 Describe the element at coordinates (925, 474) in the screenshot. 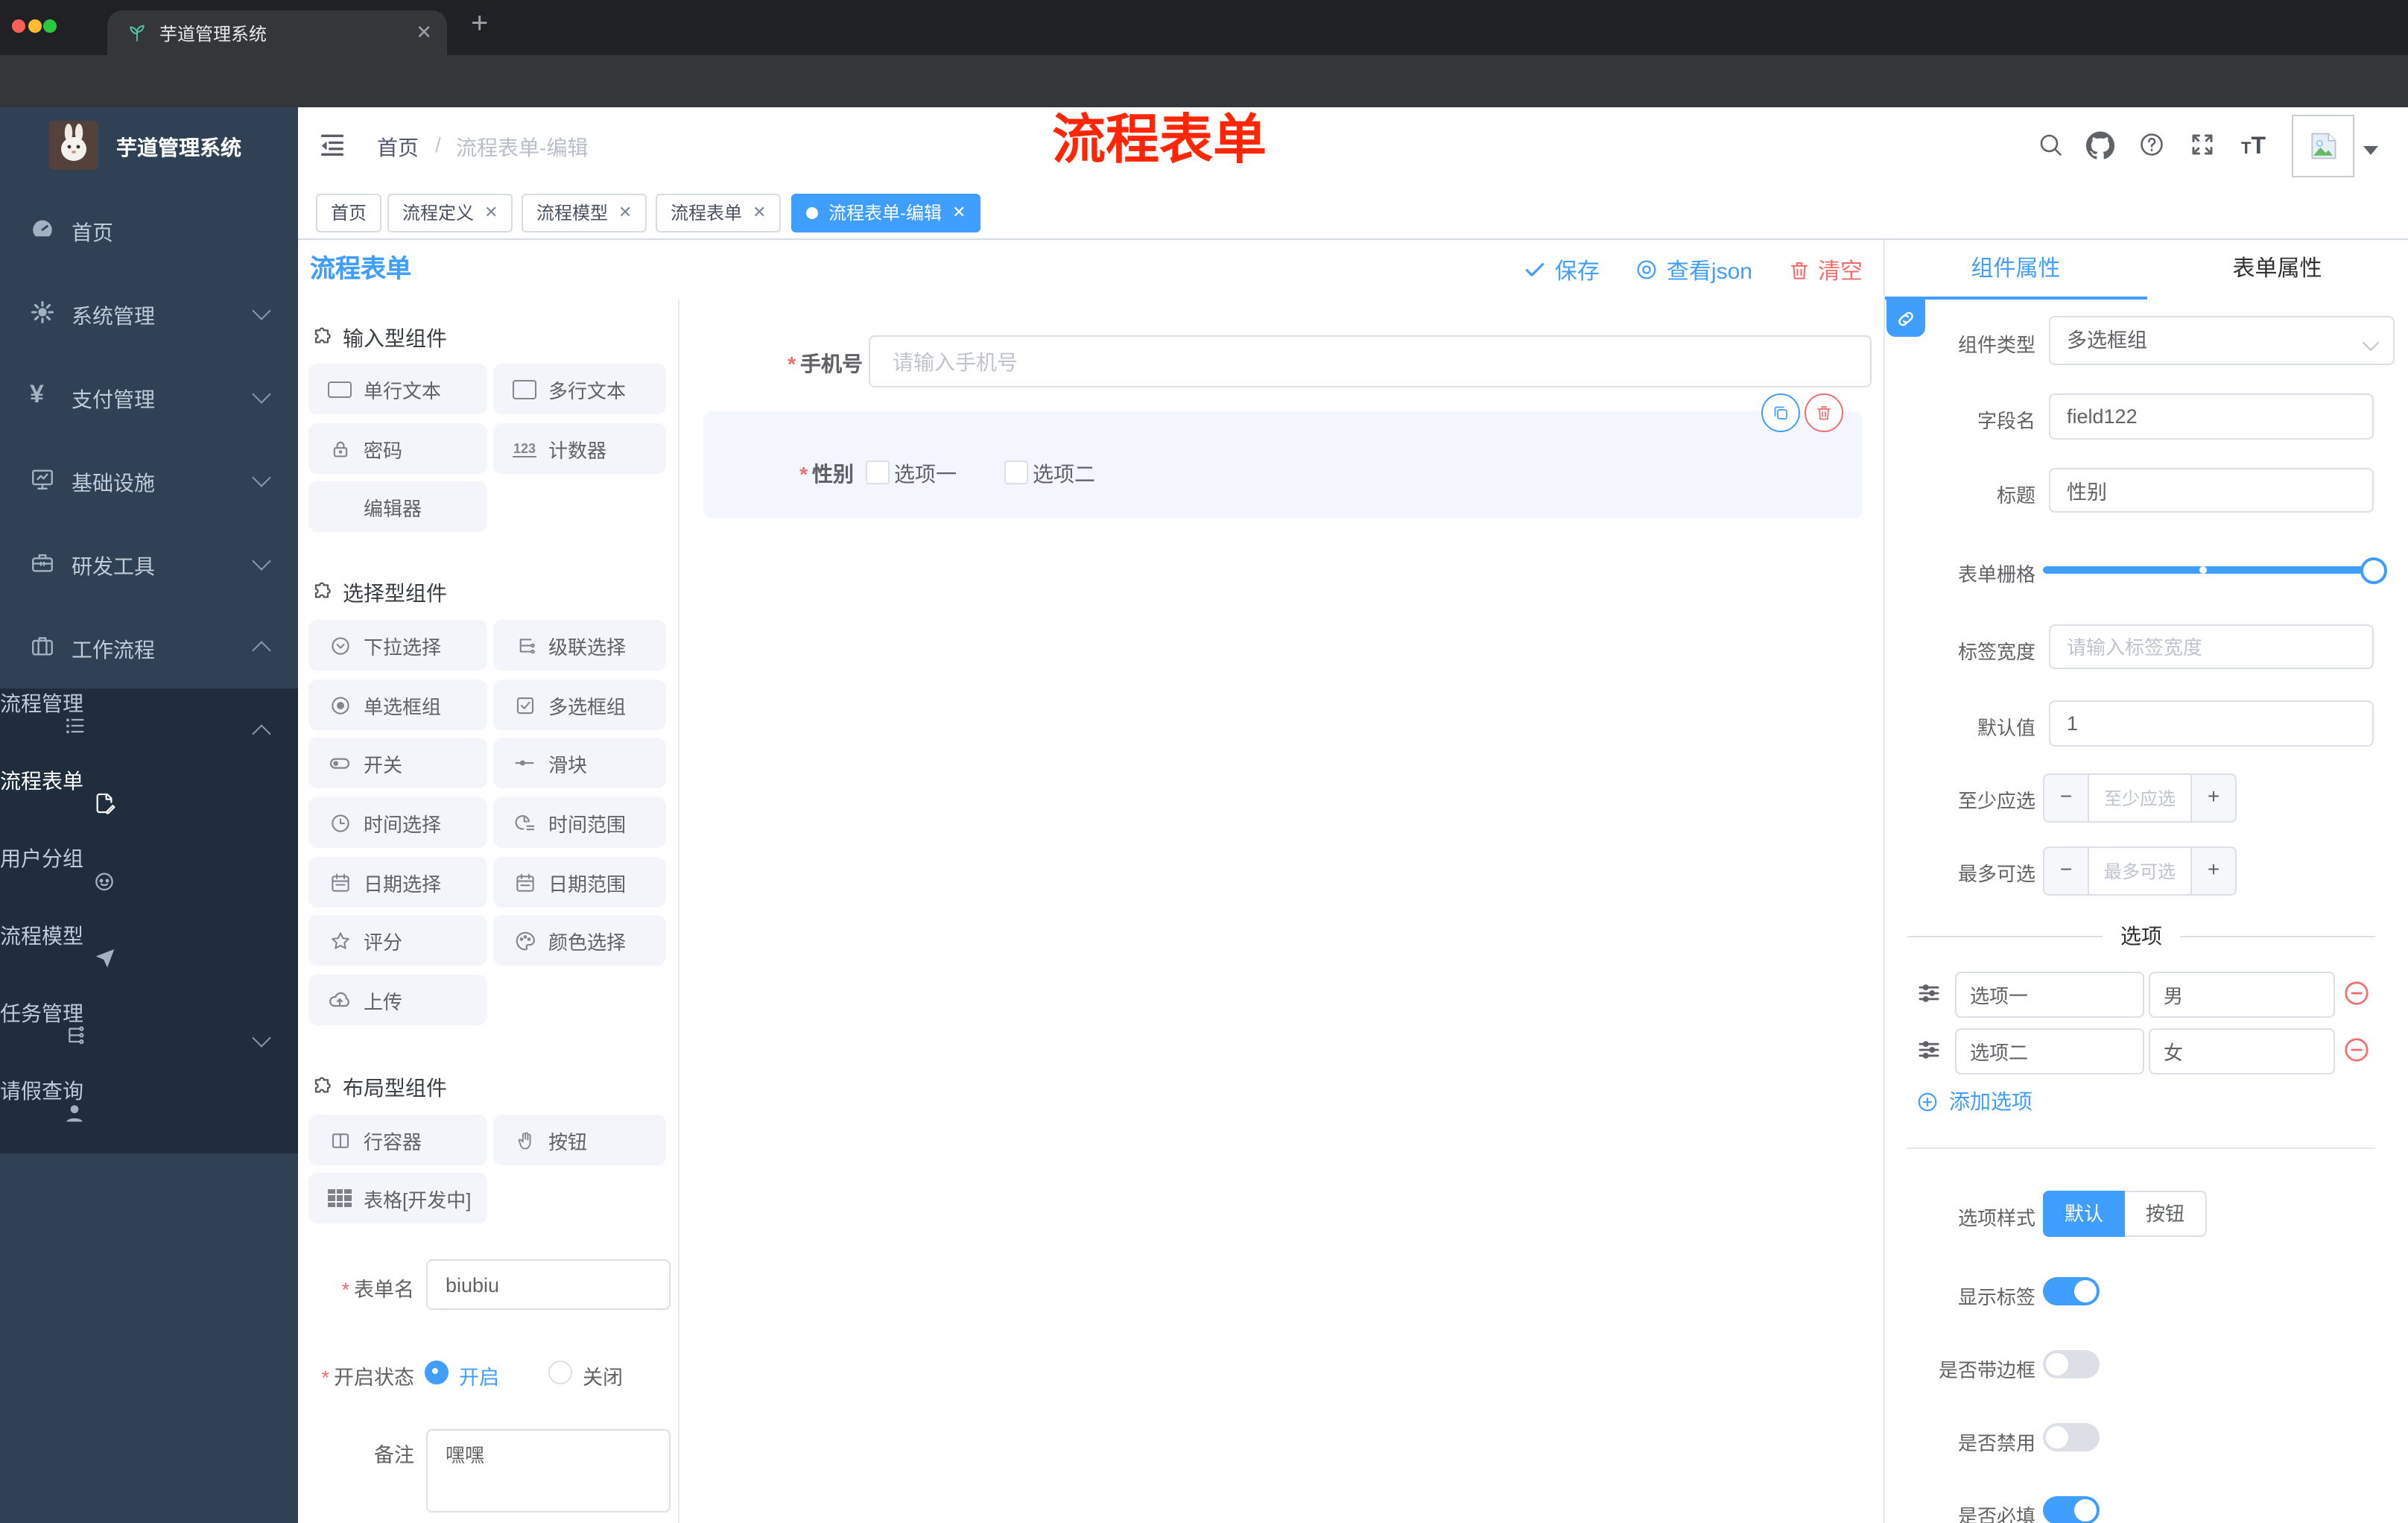

I see `gender-option1-label: 选项一` at that location.